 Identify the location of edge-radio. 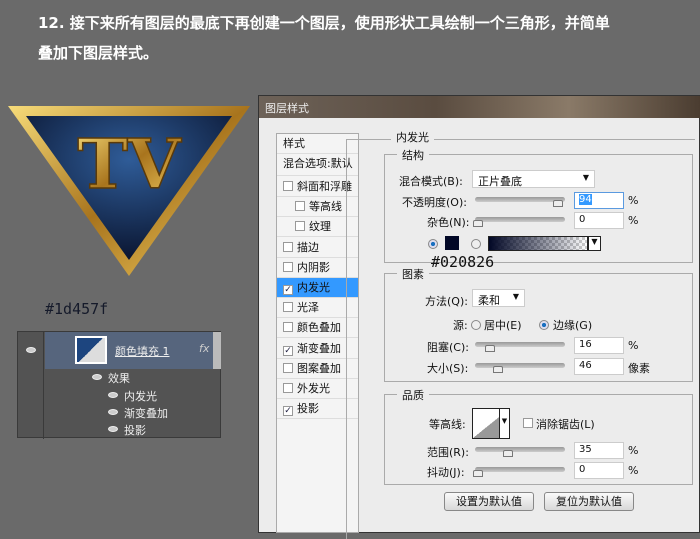
(544, 325).